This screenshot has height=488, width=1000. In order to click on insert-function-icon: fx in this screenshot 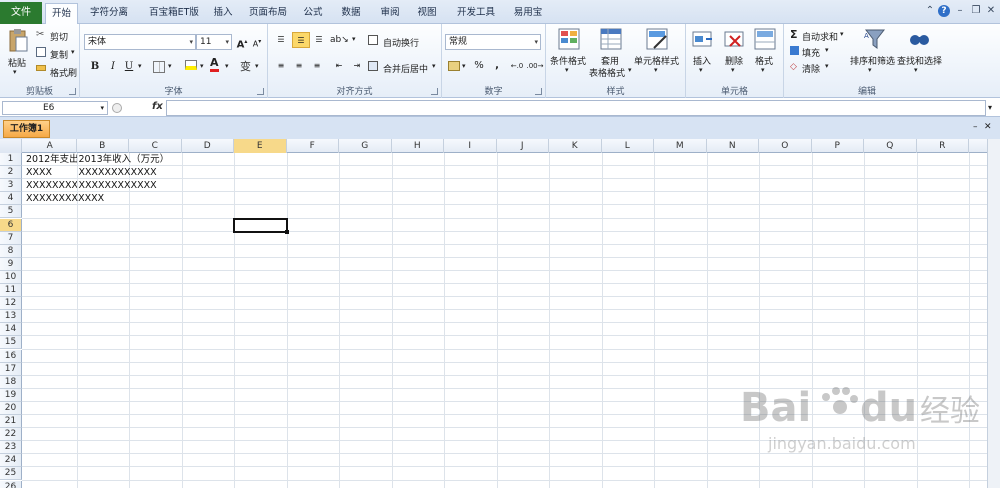, I will do `click(157, 106)`.